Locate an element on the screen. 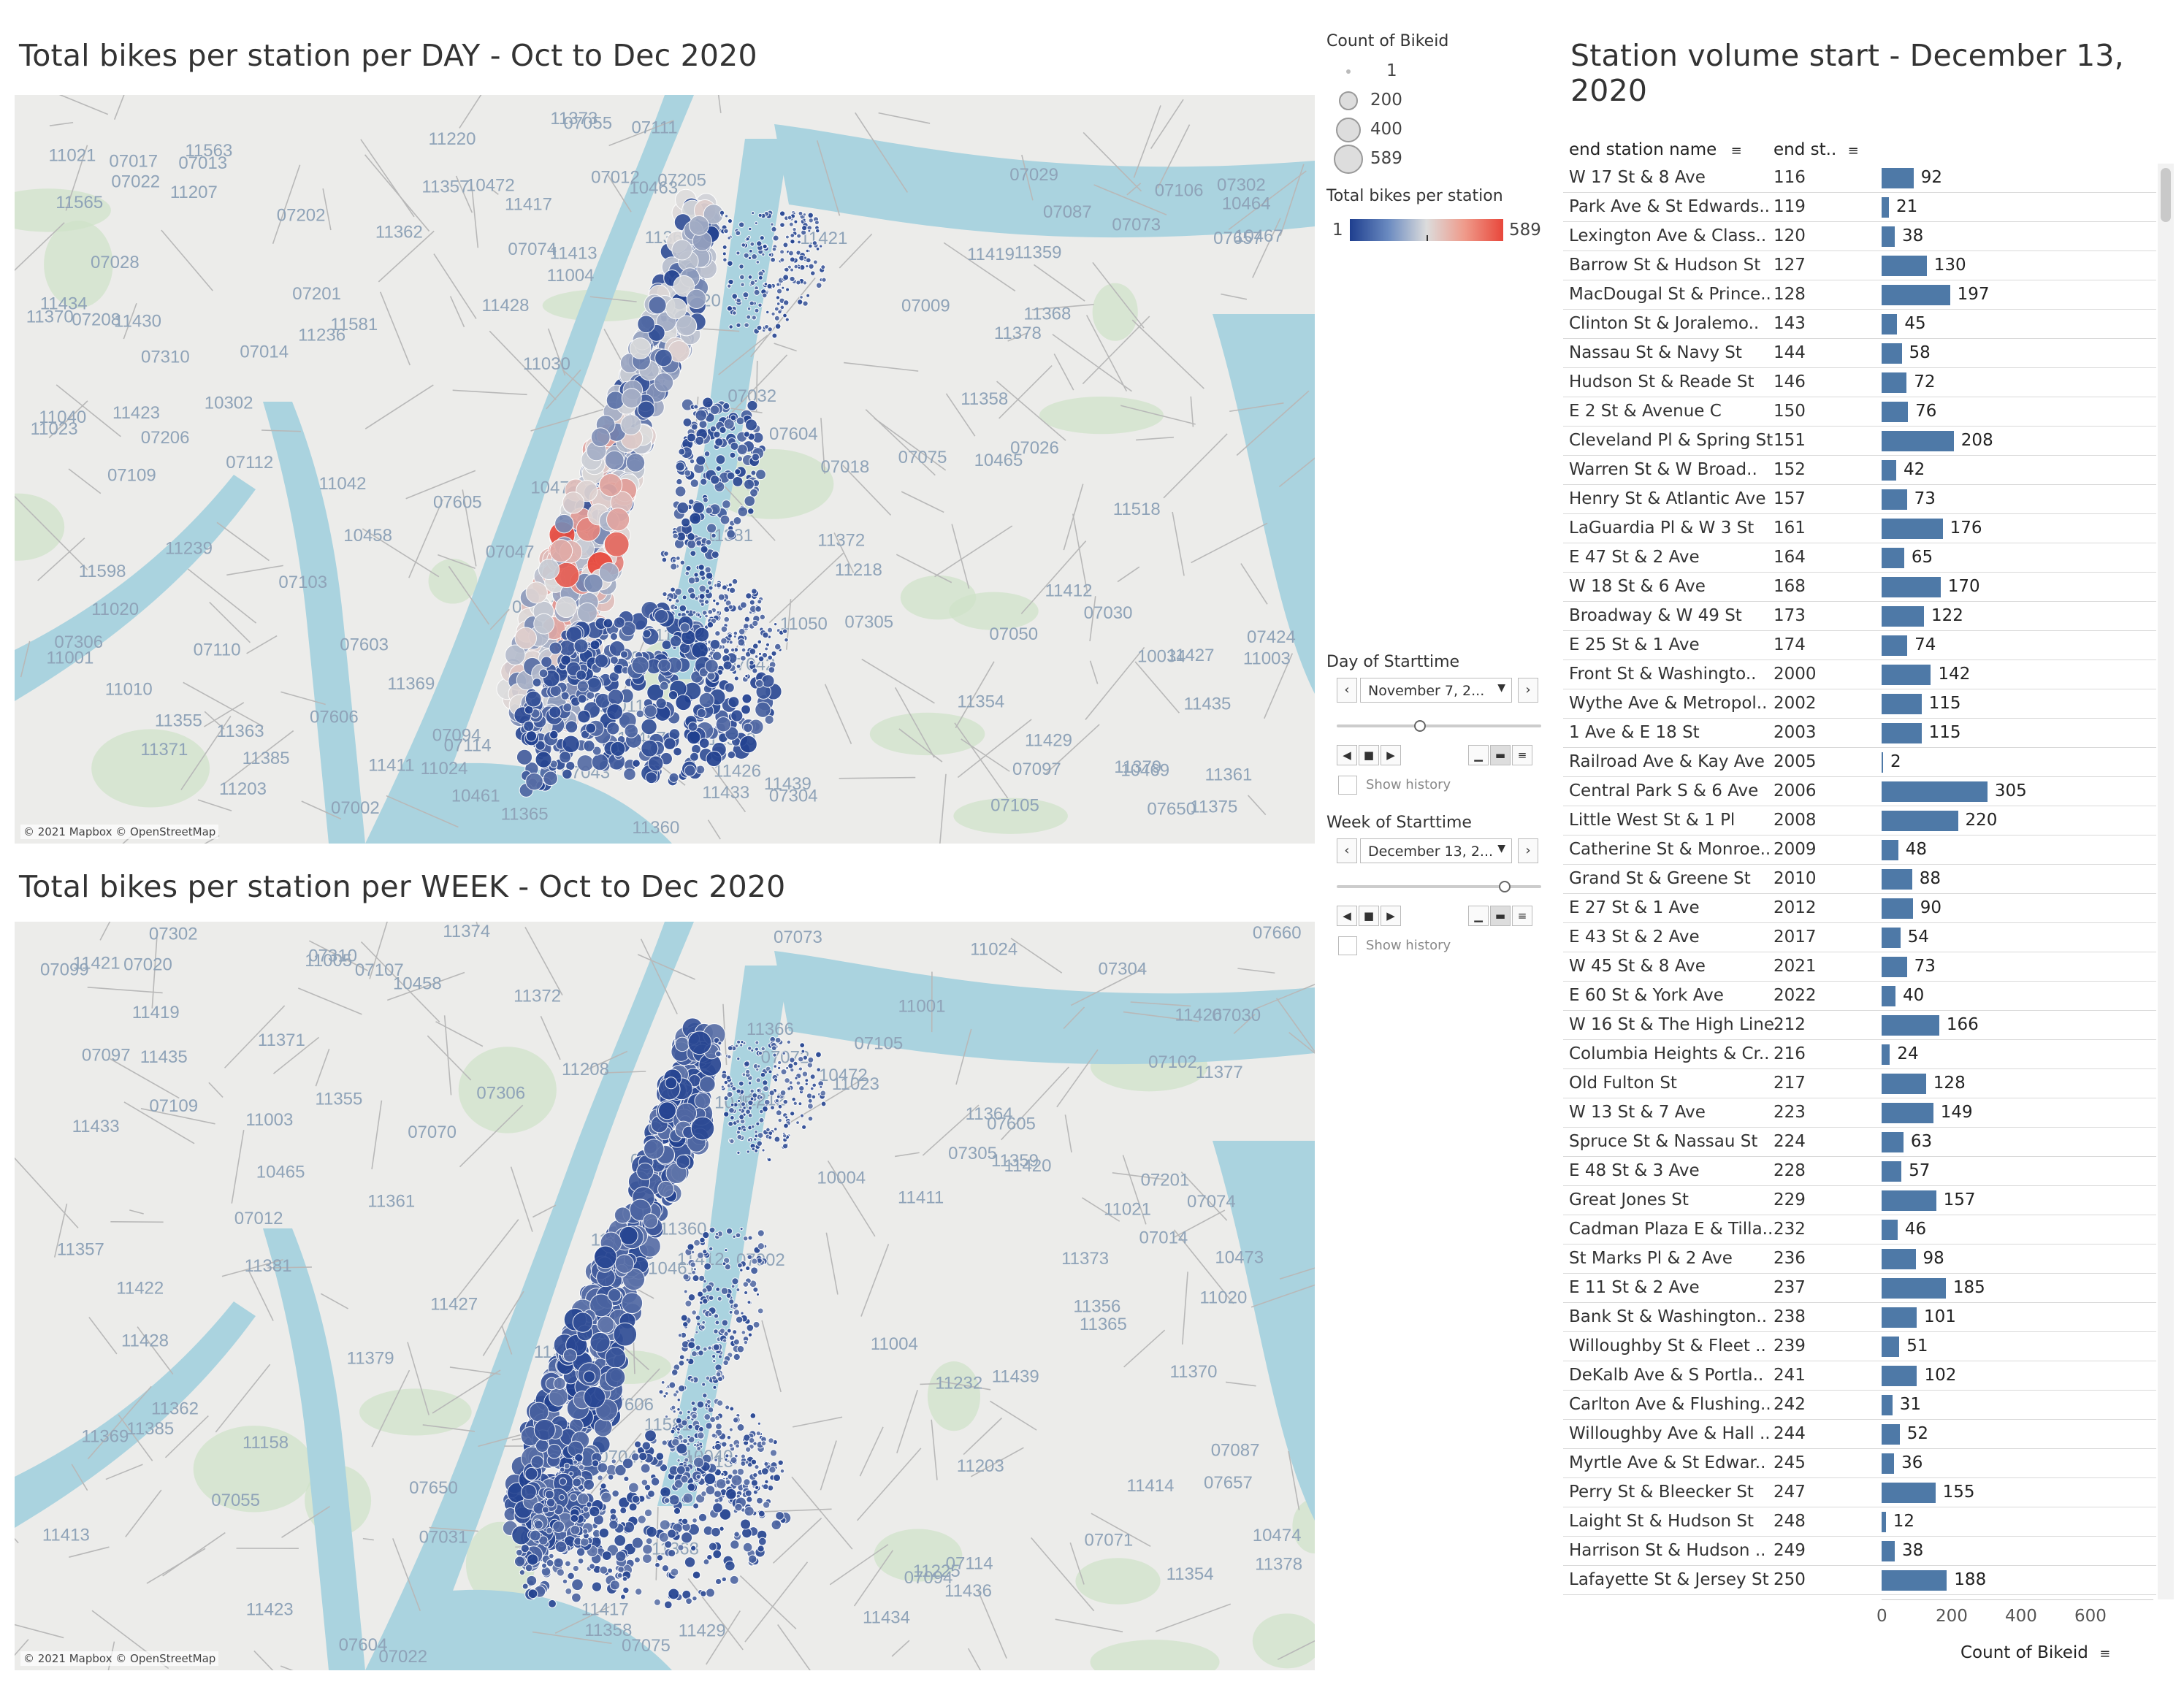 This screenshot has height=1690, width=2184. table-row: Carlton Ave & Flushing.. 242 31 is located at coordinates (1859, 1405).